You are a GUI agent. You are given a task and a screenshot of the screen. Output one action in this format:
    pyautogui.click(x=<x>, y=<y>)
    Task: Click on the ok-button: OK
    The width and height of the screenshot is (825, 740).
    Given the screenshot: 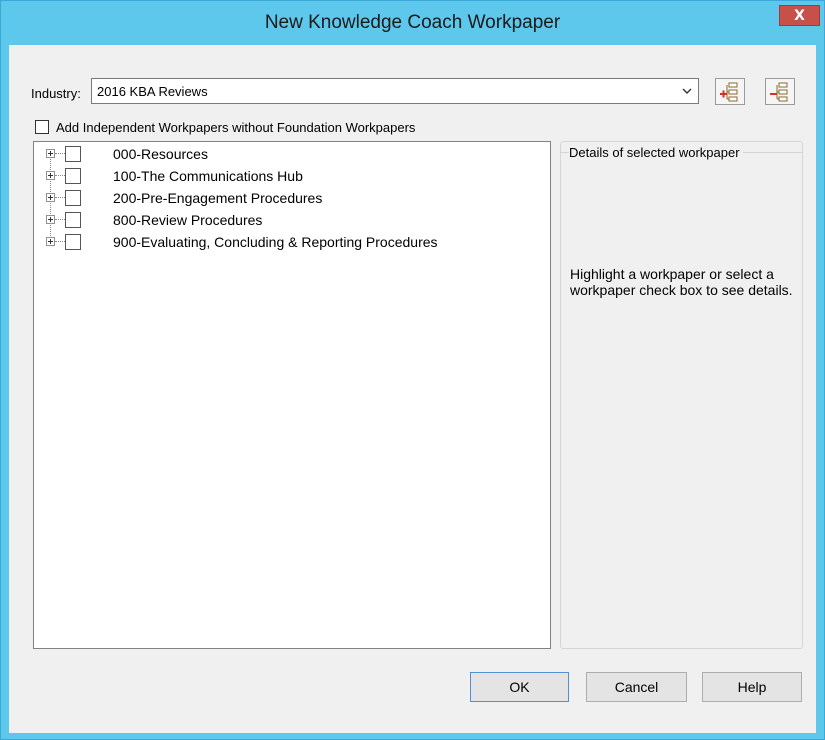 What is the action you would take?
    pyautogui.click(x=519, y=687)
    